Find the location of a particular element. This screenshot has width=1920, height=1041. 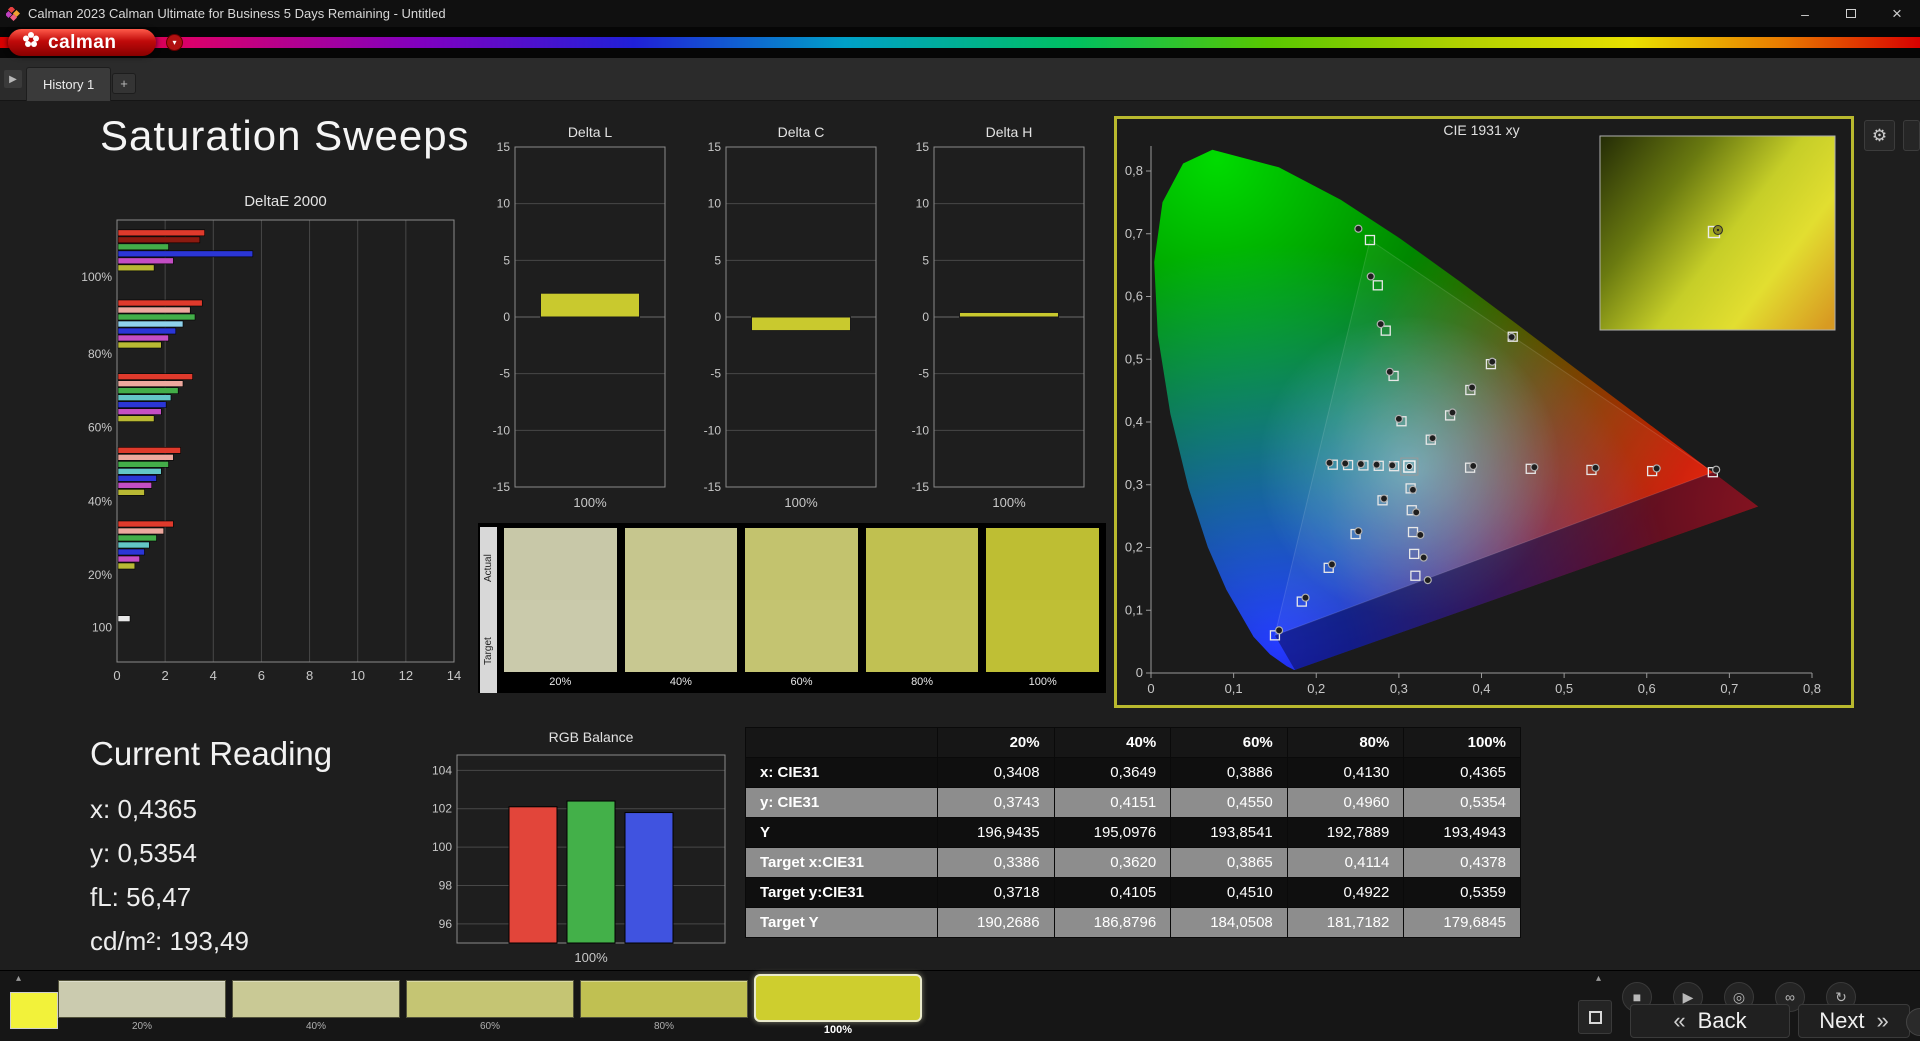

table-cell: 0,4105 is located at coordinates (1112, 892).